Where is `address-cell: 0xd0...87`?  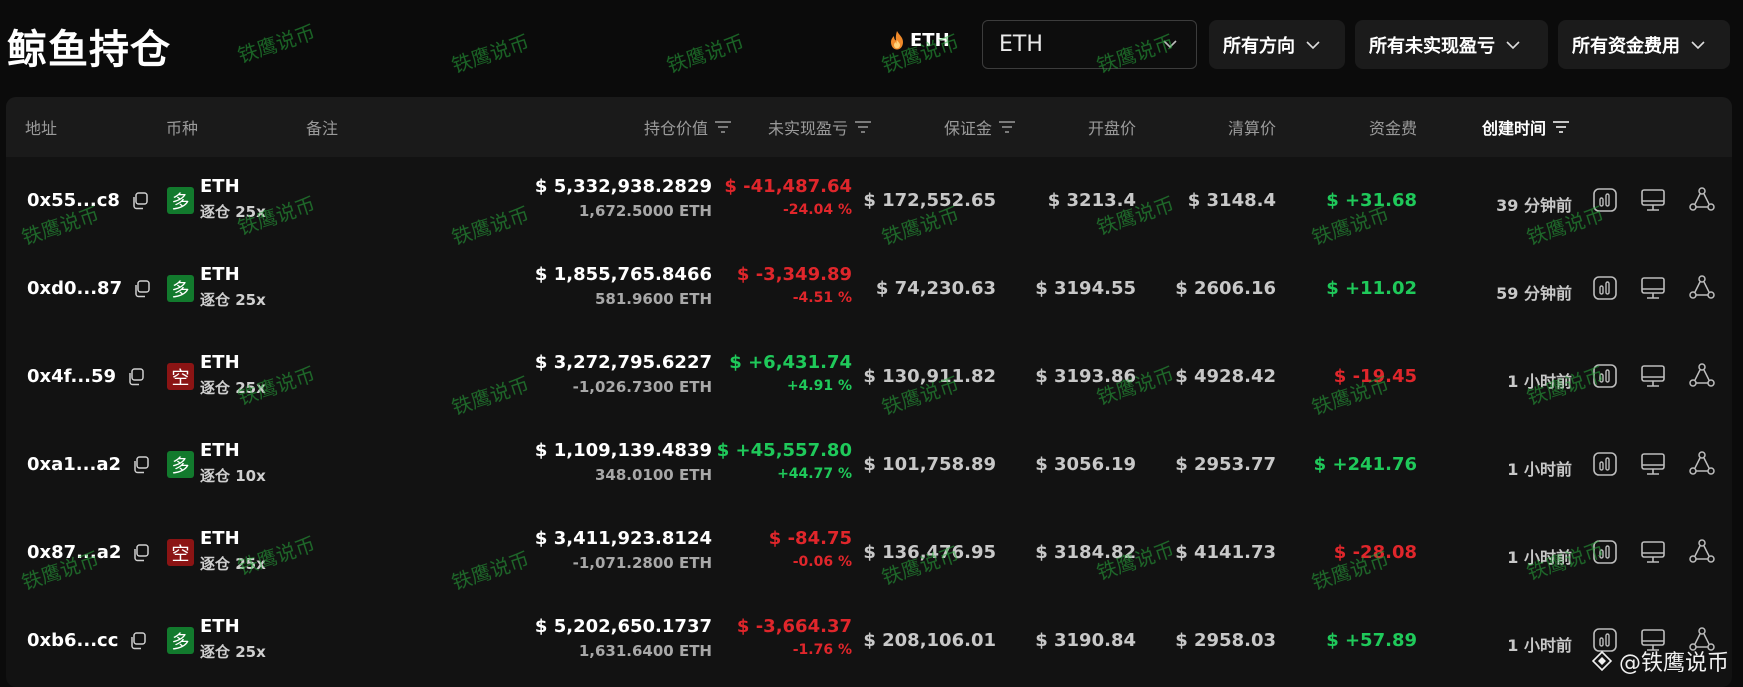
address-cell: 0xd0...87 is located at coordinates (89, 288).